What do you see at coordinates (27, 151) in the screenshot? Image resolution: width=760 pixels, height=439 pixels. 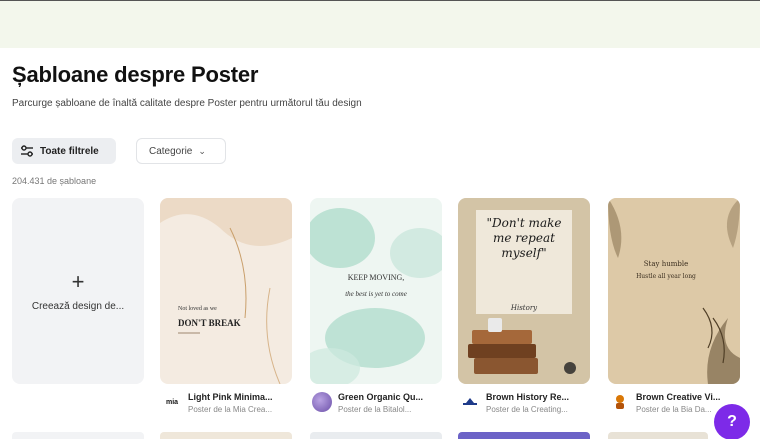 I see `sliders-icon` at bounding box center [27, 151].